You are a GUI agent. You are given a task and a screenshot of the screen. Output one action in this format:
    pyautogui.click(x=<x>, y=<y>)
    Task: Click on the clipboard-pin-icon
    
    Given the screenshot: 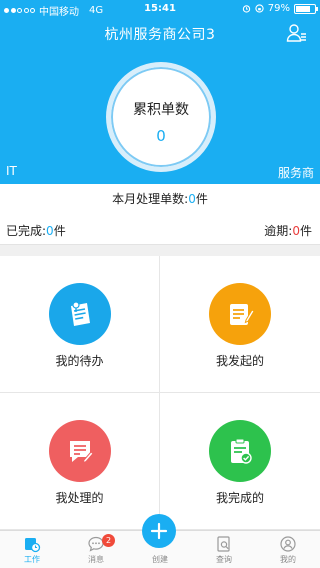 What is the action you would take?
    pyautogui.click(x=80, y=313)
    